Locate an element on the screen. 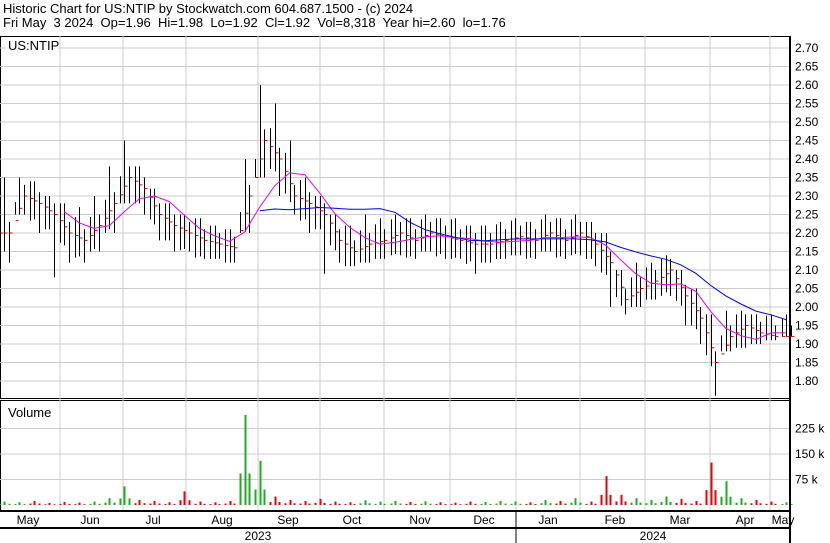  price-tick-label: 2.20 is located at coordinates (807, 233).